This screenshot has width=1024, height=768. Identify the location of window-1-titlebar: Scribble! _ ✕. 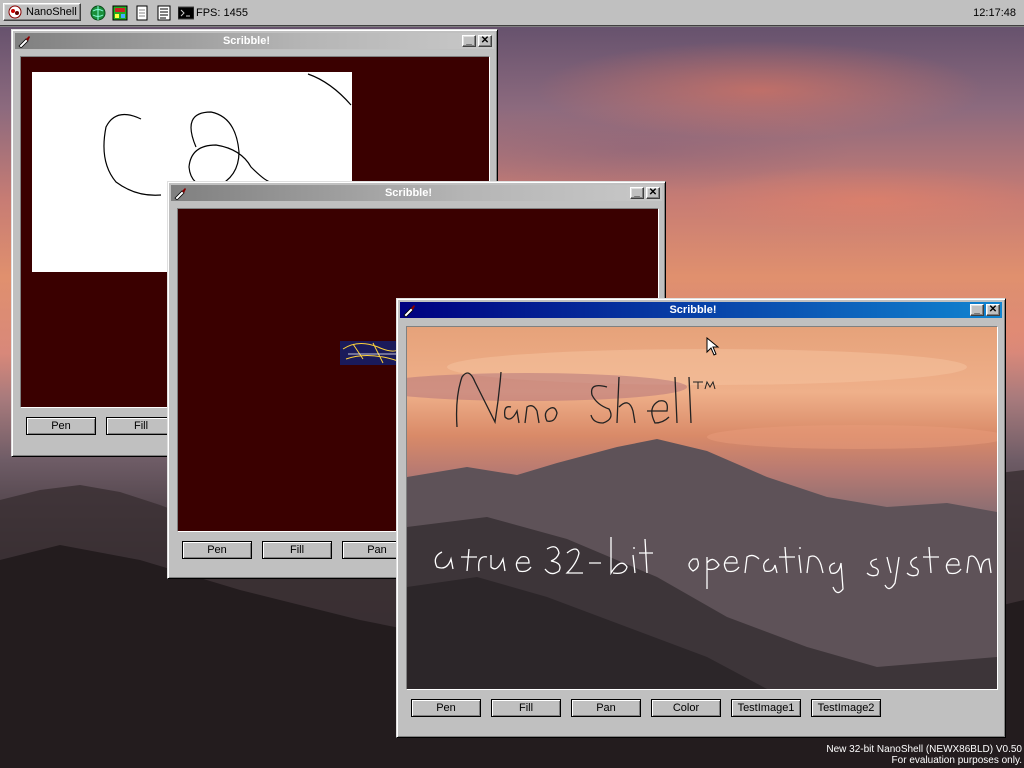
(254, 41).